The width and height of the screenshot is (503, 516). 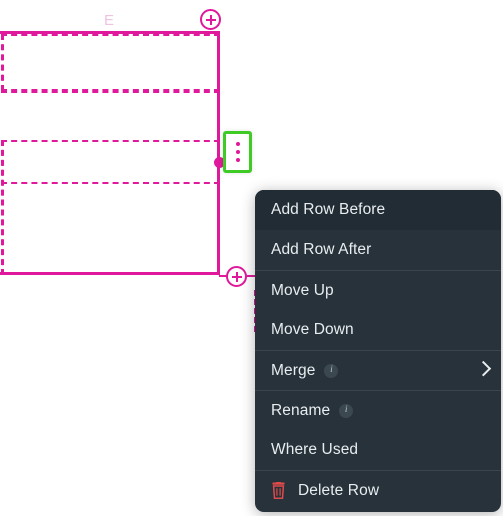 I want to click on menu-item-move-up: Move Up, so click(x=378, y=290).